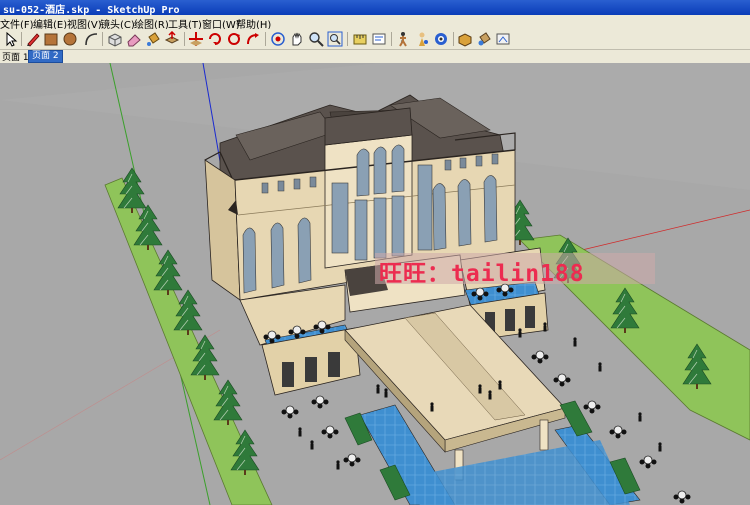 This screenshot has width=750, height=505. Describe the element at coordinates (115, 39) in the screenshot. I see `make-component-icon` at that location.